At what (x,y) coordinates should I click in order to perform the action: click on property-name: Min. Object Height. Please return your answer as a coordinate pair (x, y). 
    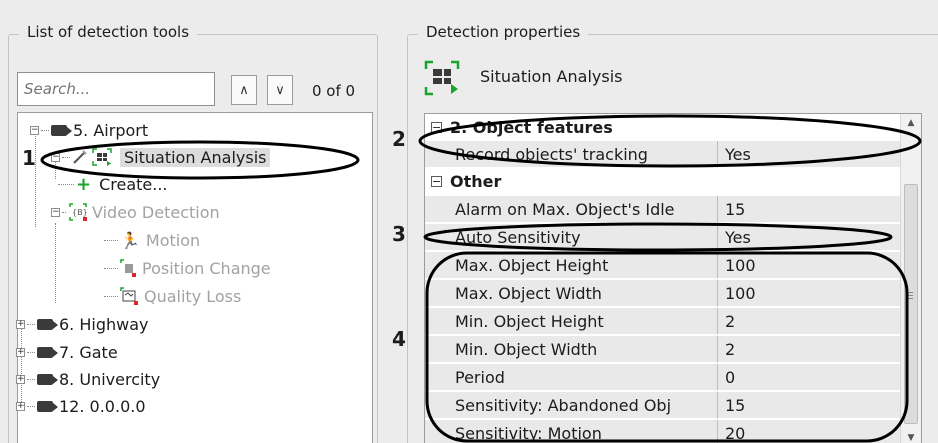
    Looking at the image, I should click on (571, 321).